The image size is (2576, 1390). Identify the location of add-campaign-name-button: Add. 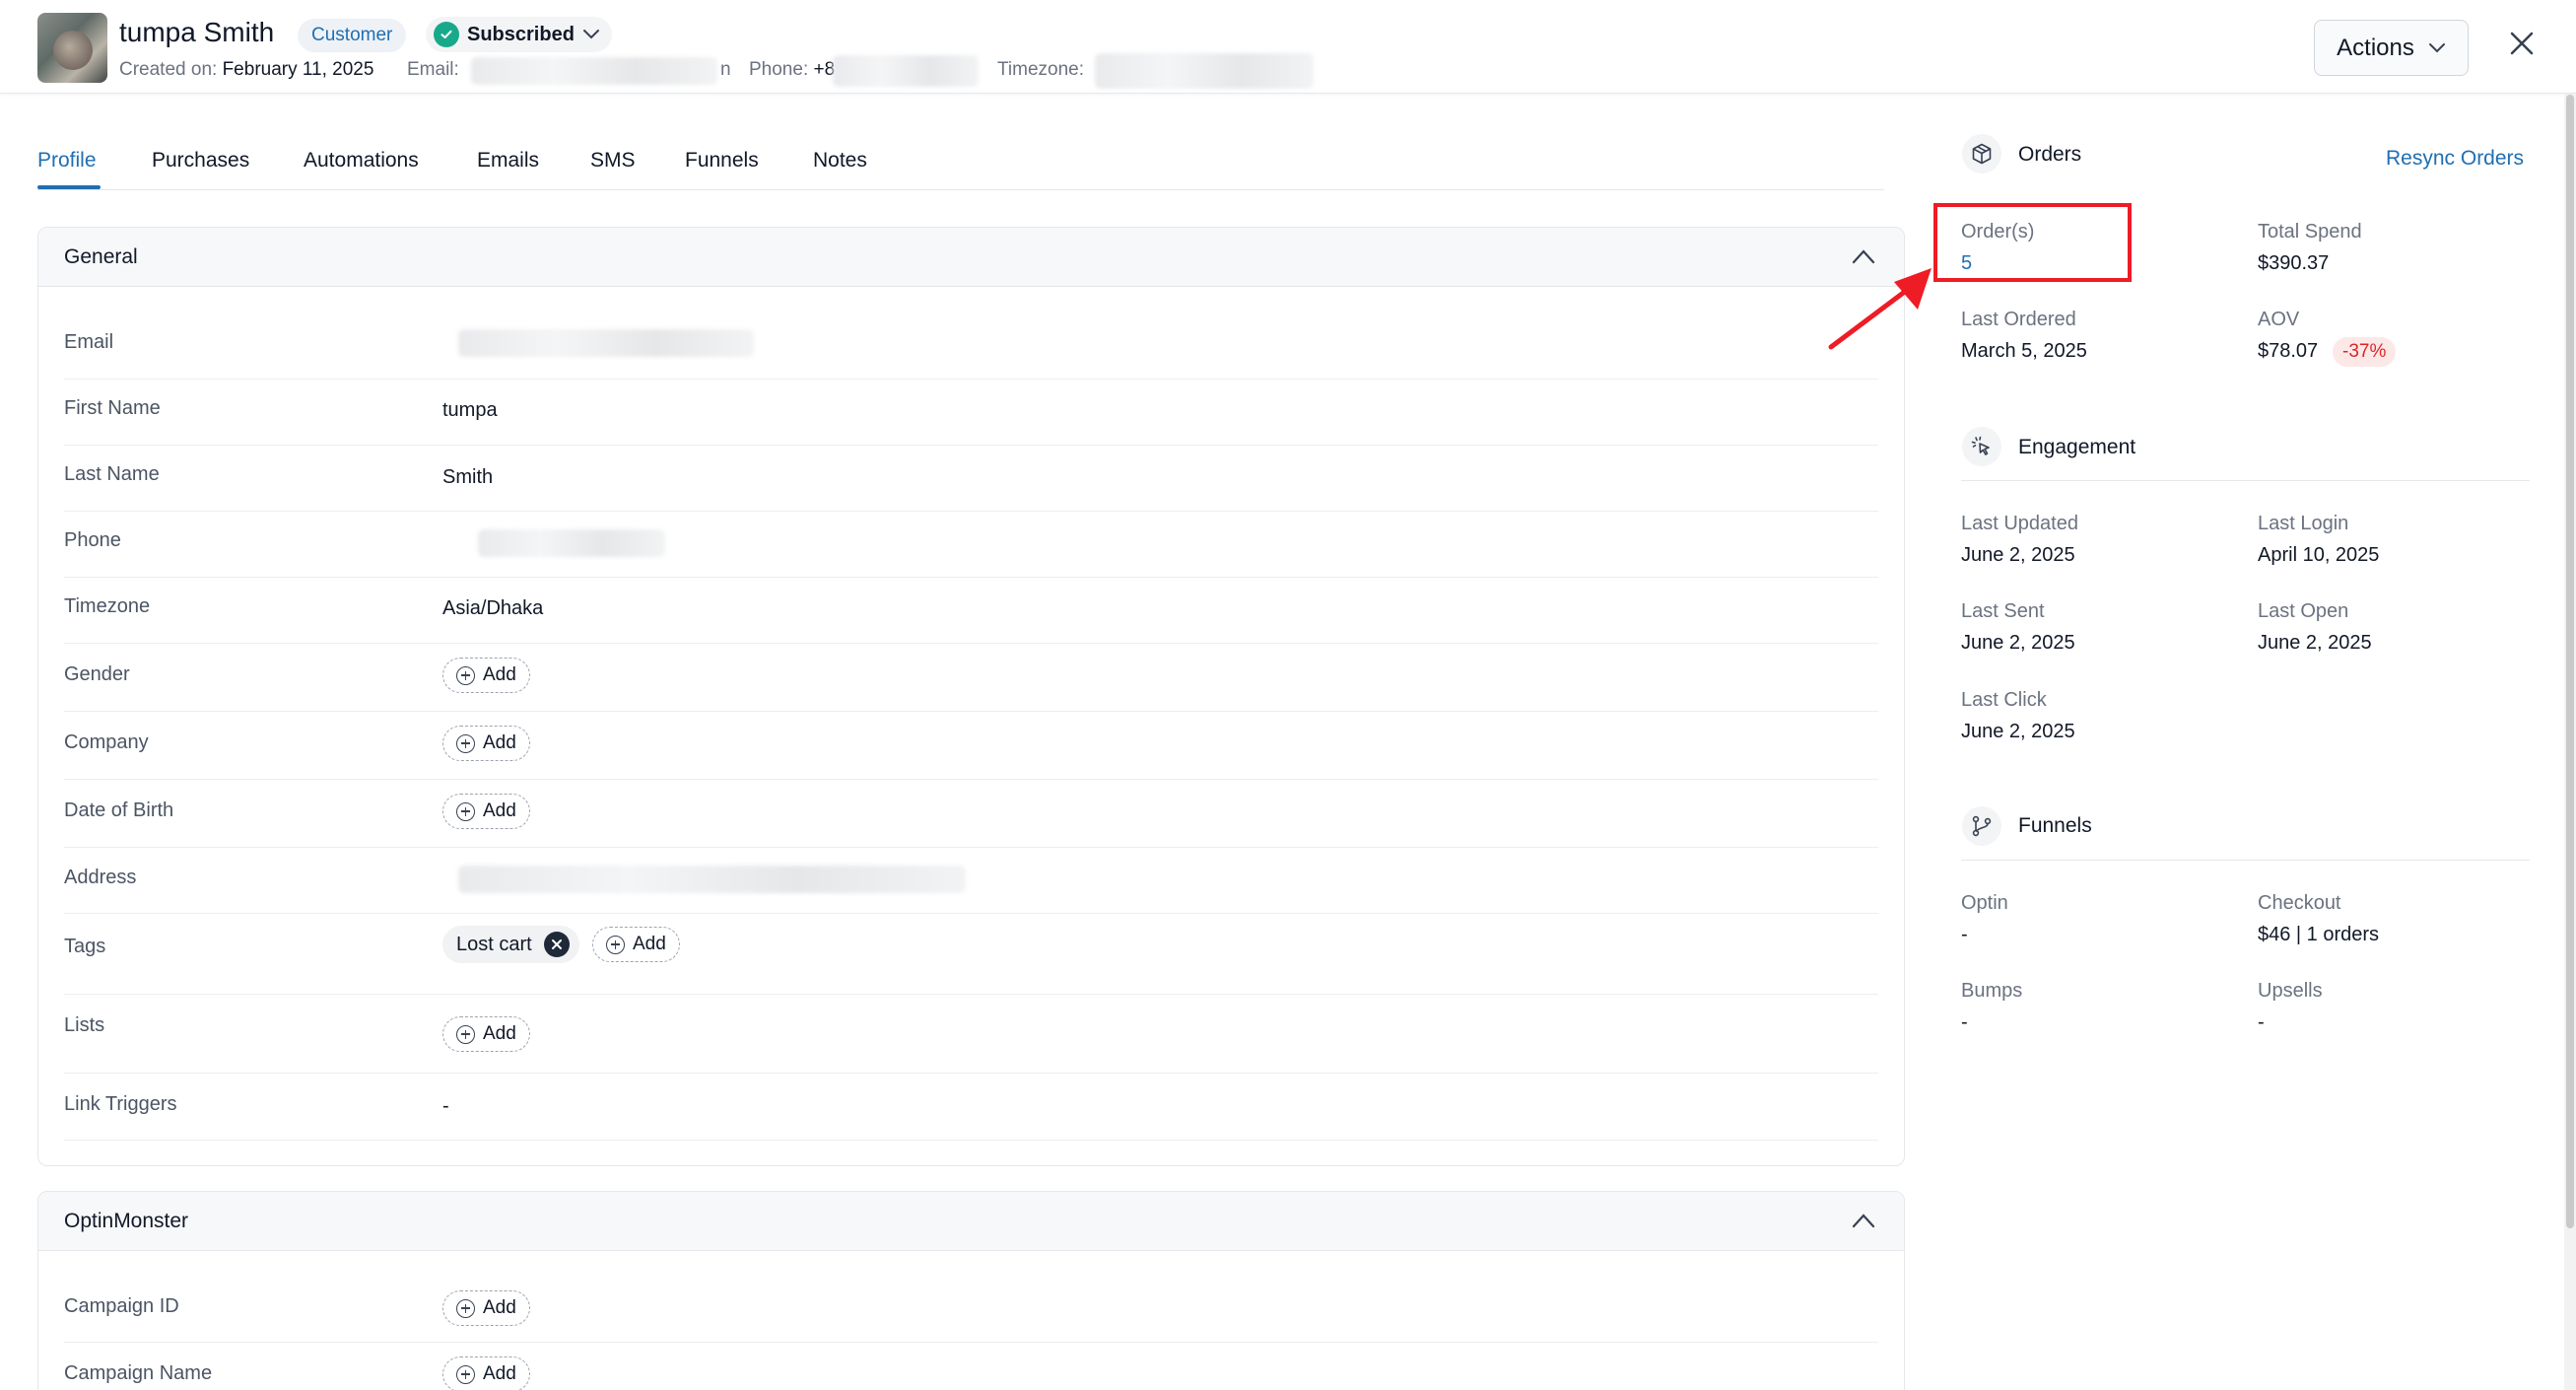
(486, 1373).